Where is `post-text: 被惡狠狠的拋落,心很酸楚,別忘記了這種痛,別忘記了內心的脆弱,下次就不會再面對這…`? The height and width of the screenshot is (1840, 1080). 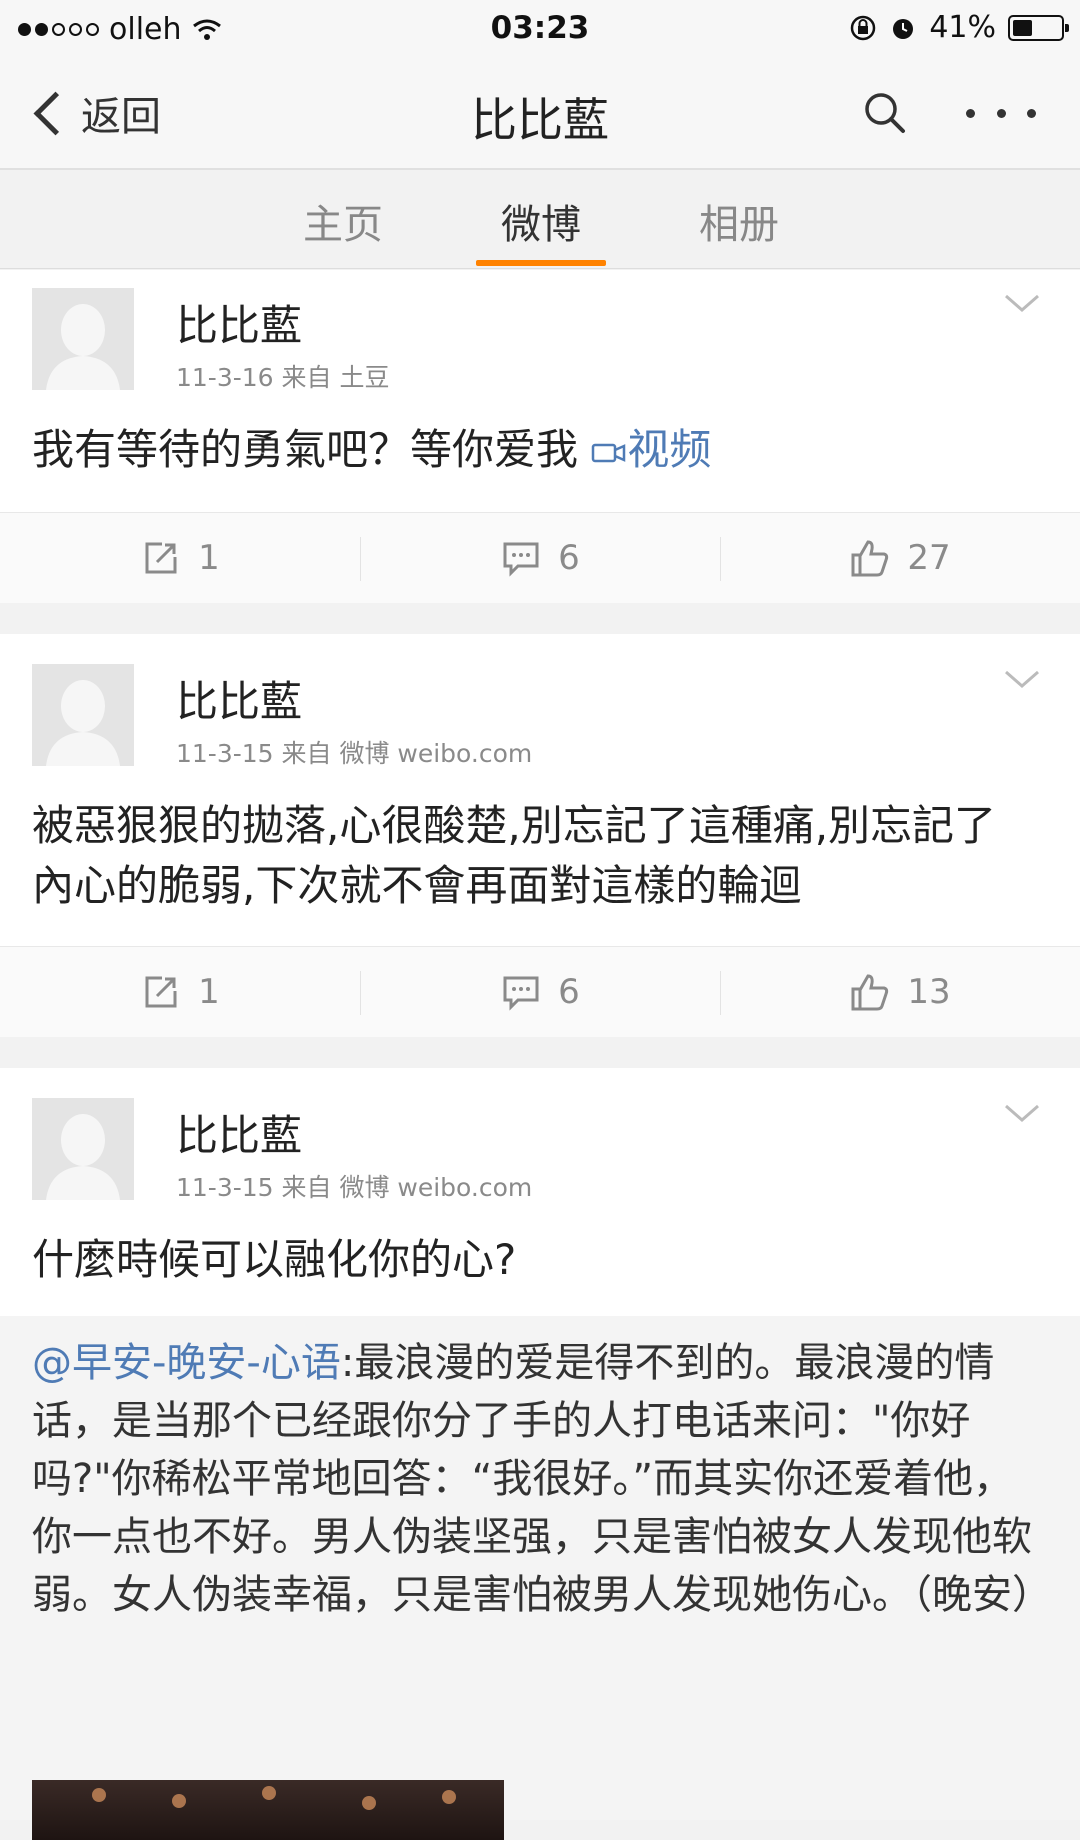
post-text: 被惡狠狠的拋落,心很酸楚,別忘記了這種痛,別忘記了內心的脆弱,下次就不會再面對這… is located at coordinates (514, 855).